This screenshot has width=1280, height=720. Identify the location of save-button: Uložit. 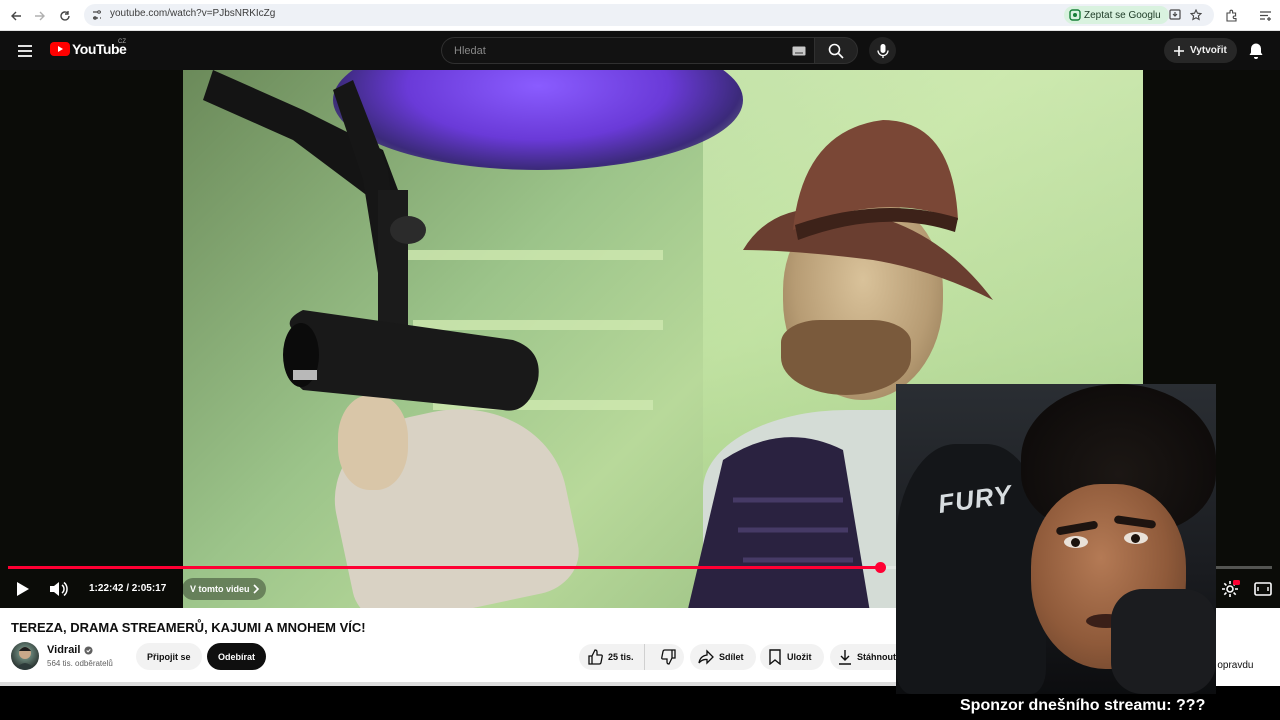
(792, 657).